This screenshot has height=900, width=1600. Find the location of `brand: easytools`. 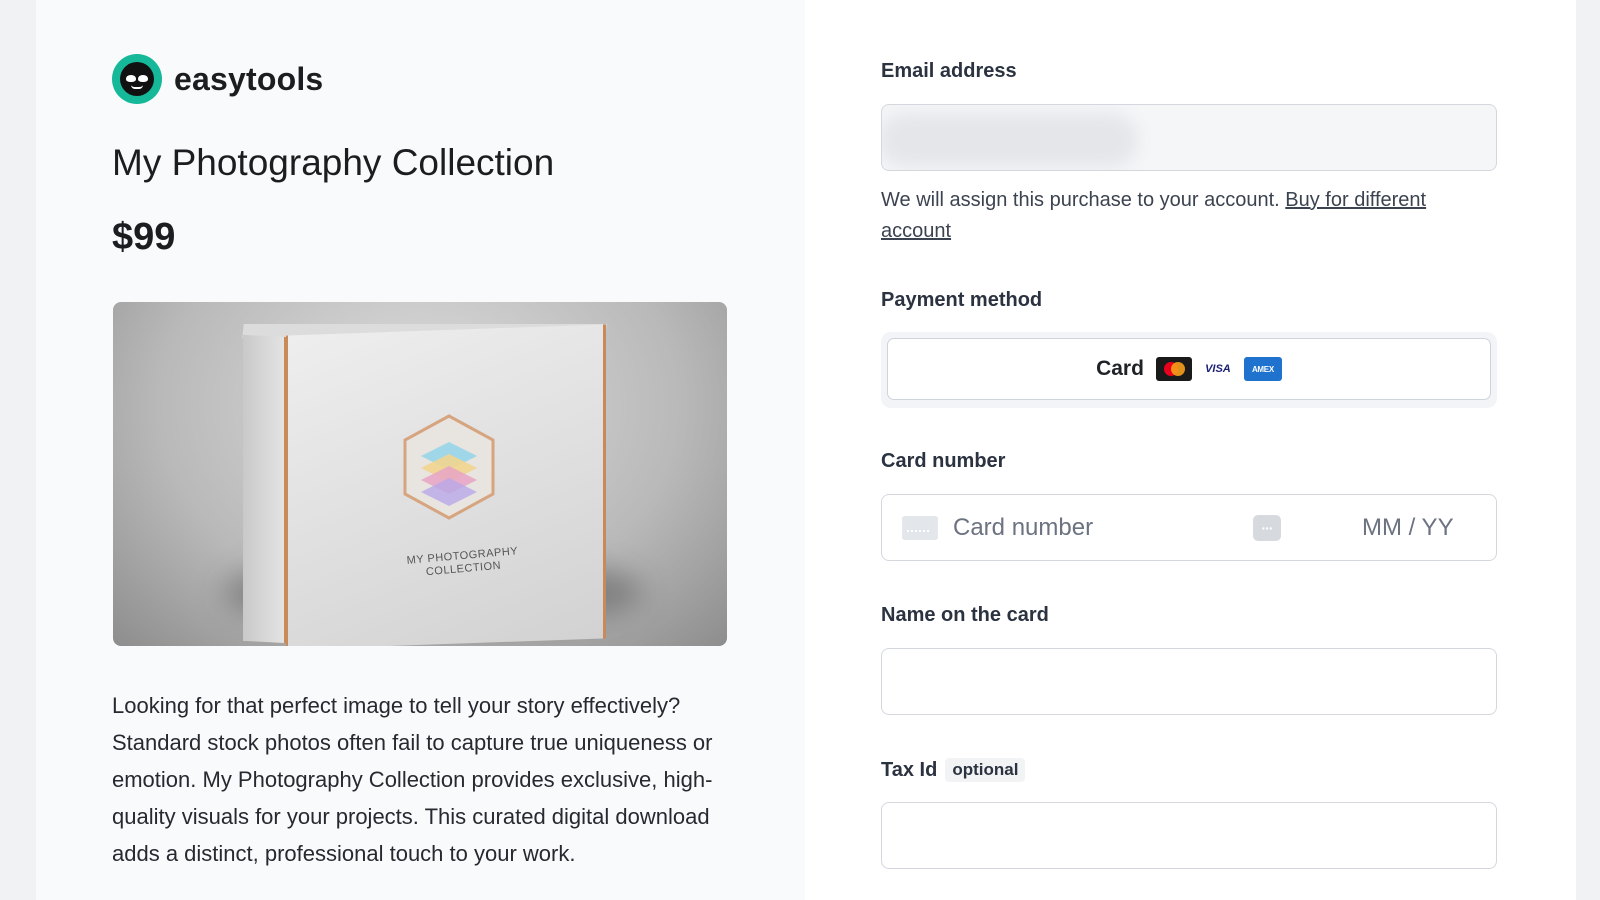

brand: easytools is located at coordinates (217, 79).